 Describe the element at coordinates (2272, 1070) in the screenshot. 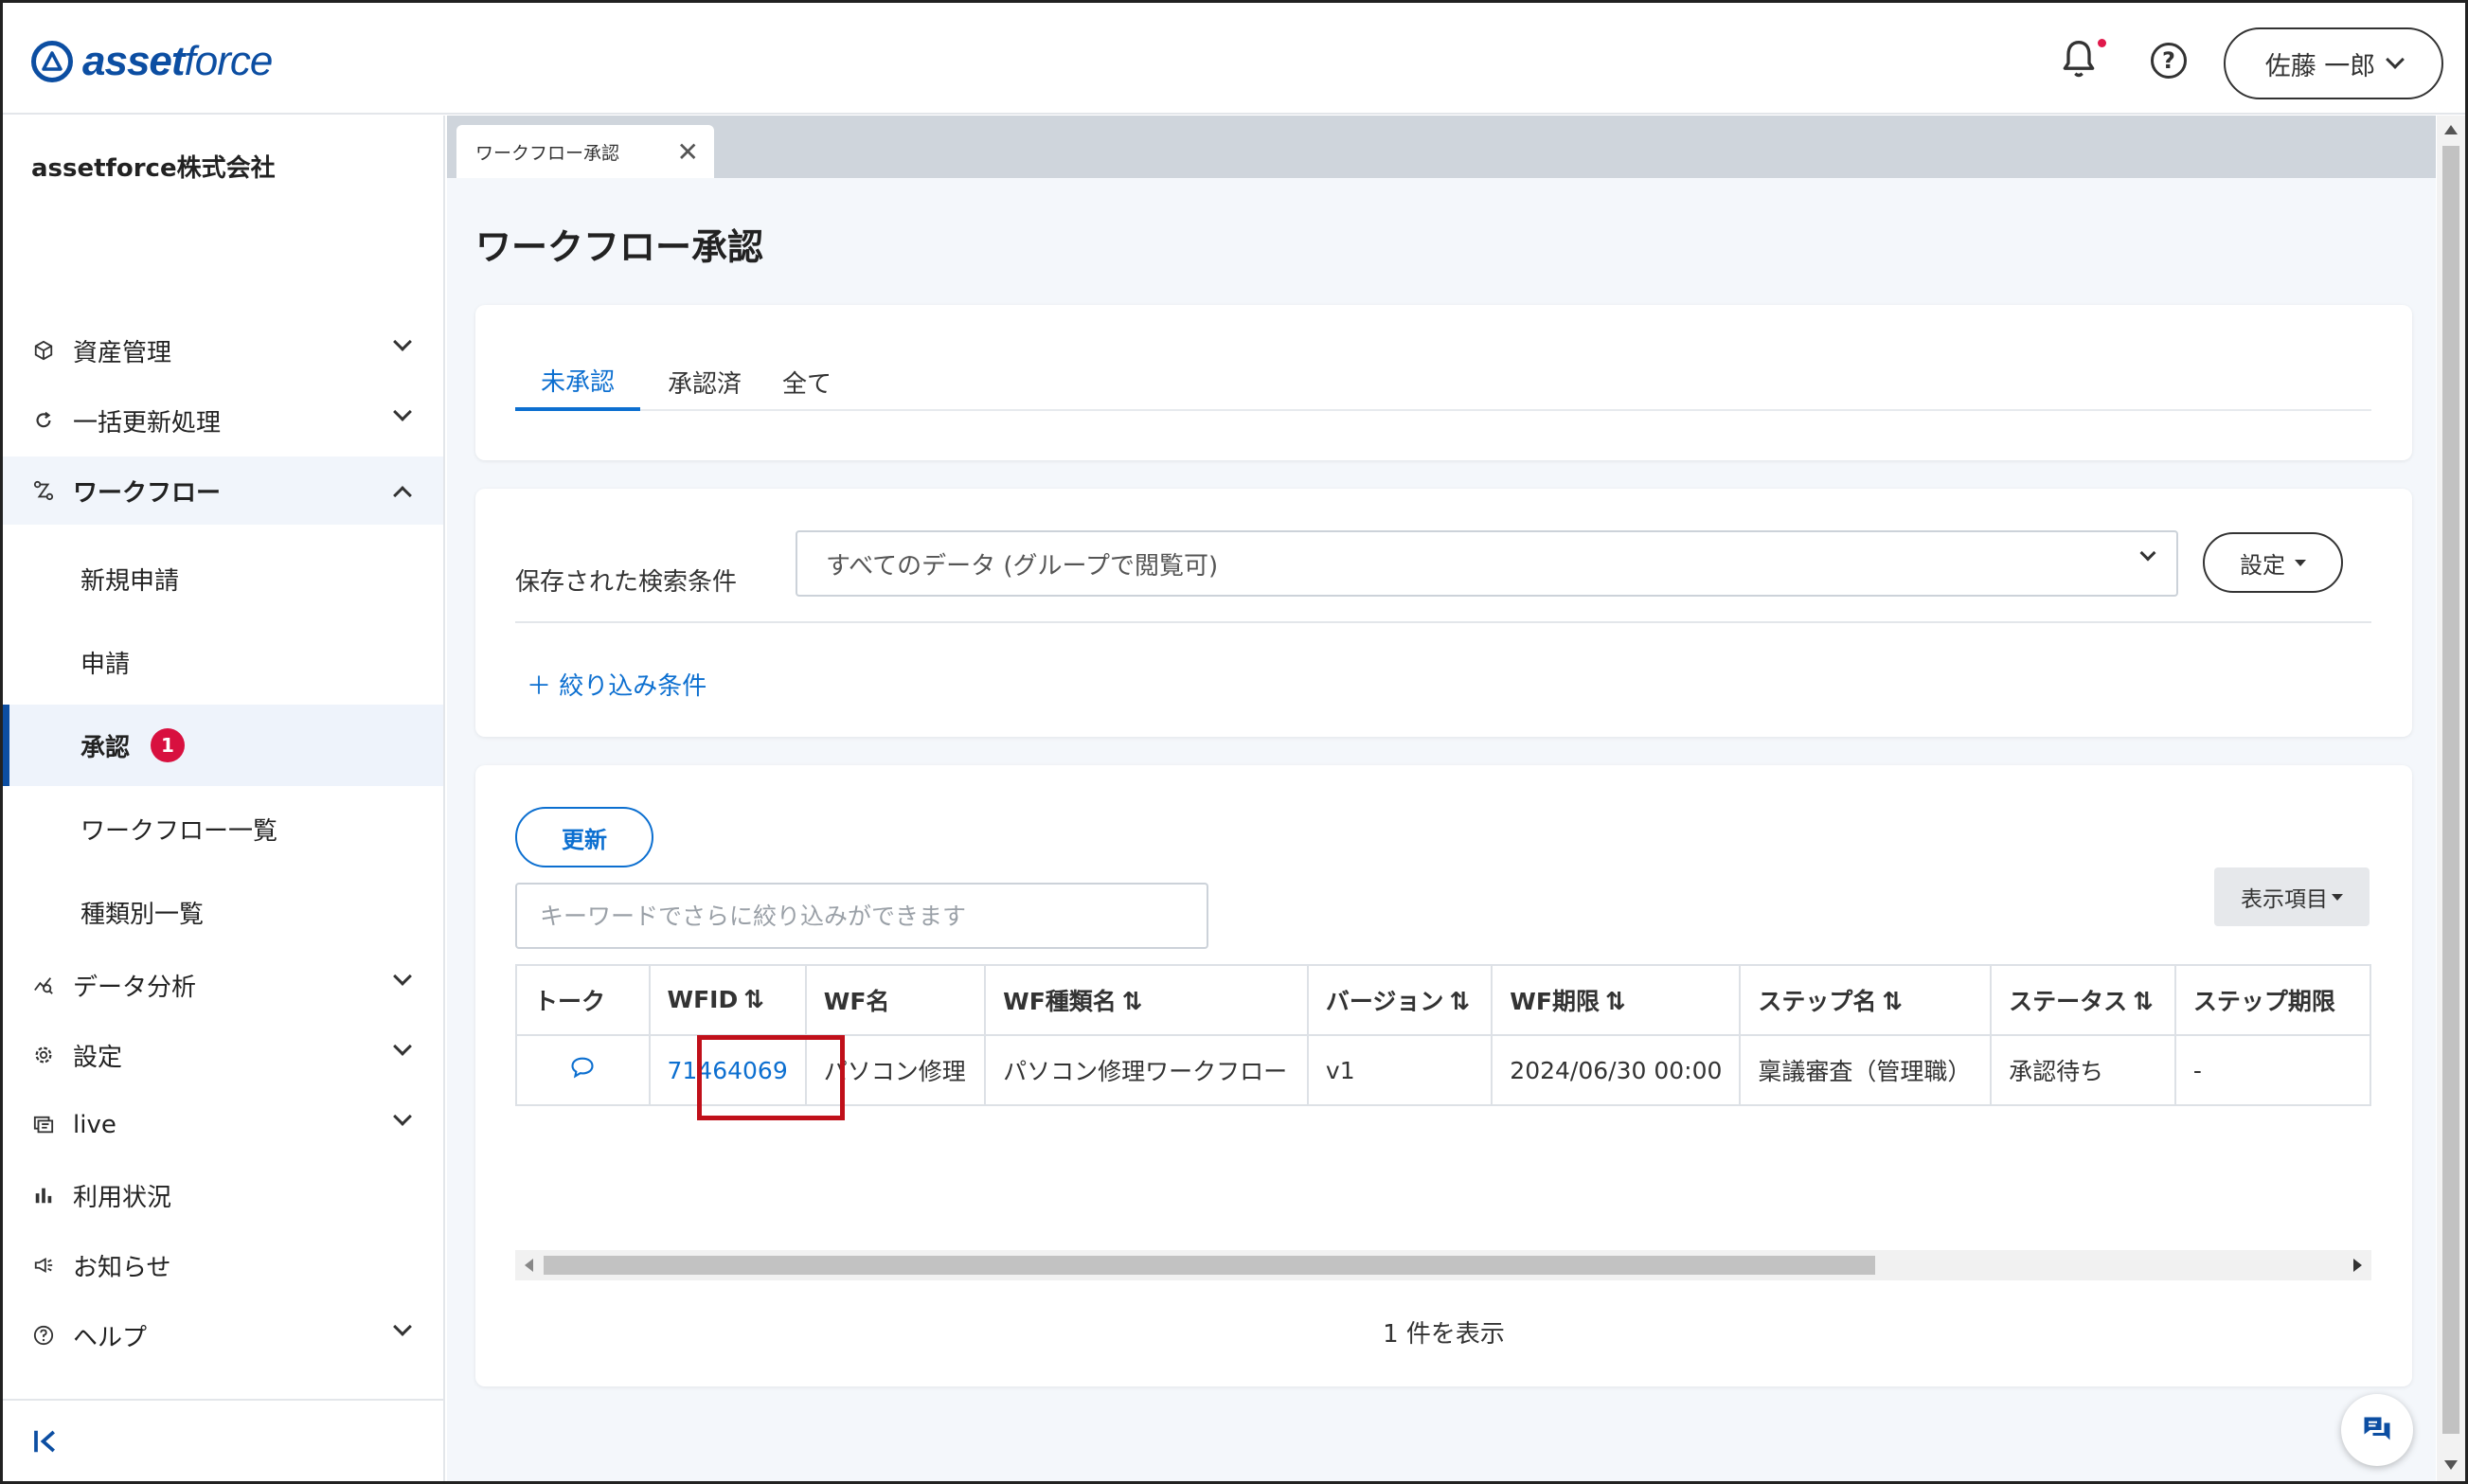

I see `step-deadline-cell: -` at that location.